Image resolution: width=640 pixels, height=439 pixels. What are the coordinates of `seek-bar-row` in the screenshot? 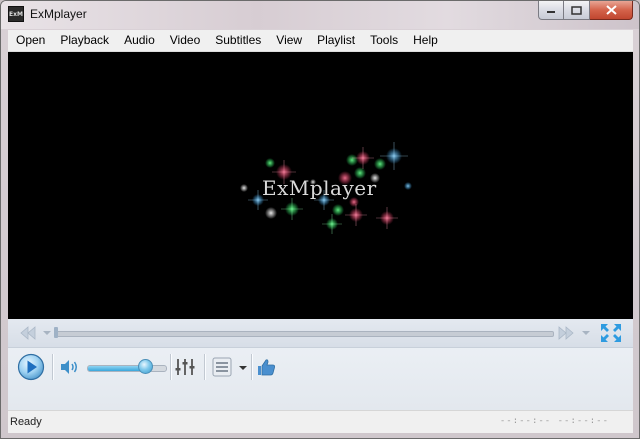 It's located at (320, 333).